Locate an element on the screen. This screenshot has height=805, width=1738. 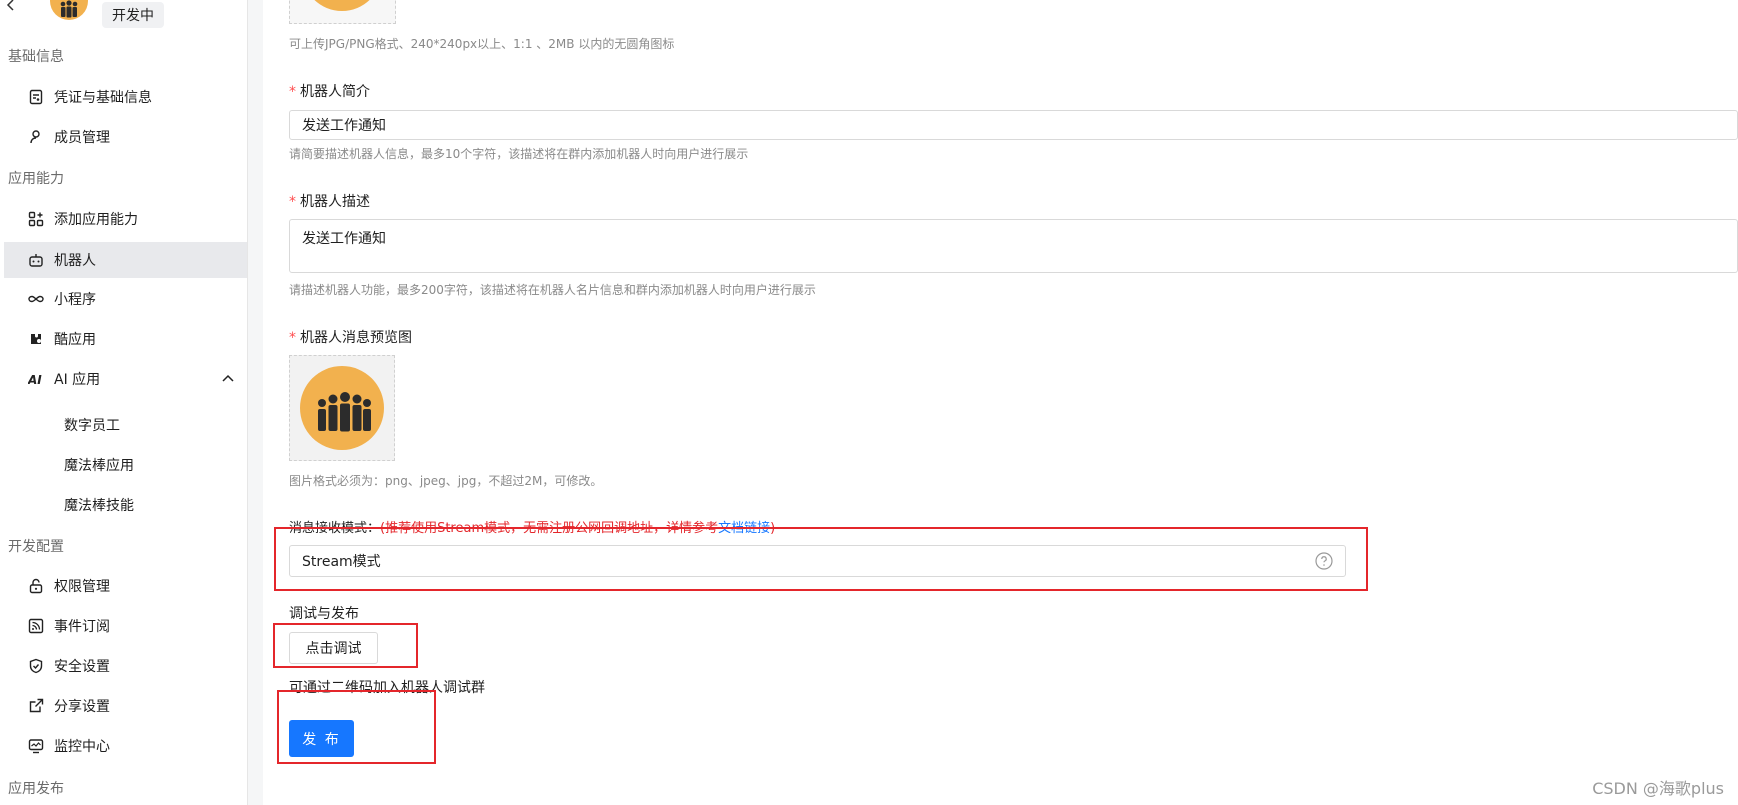
sidebar-item-add-capability: 添加应用能力 is located at coordinates (125, 219).